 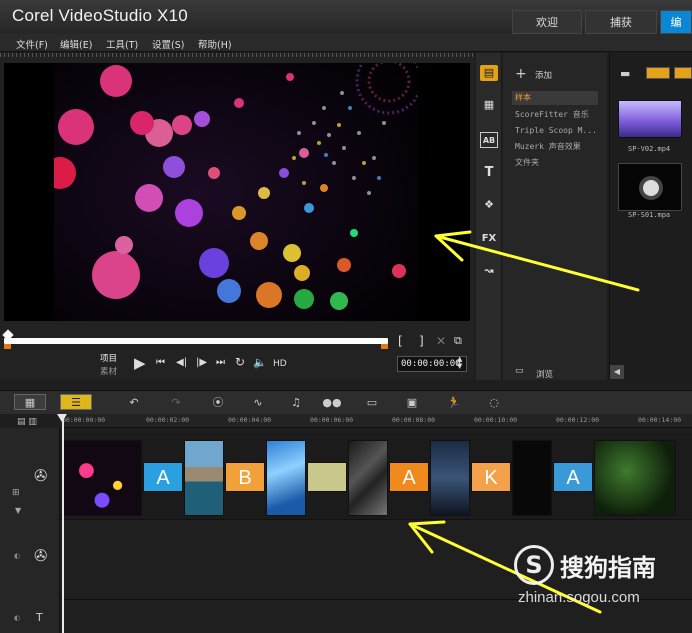 What do you see at coordinates (534, 565) in the screenshot?
I see `sogou-logo-icon: S` at bounding box center [534, 565].